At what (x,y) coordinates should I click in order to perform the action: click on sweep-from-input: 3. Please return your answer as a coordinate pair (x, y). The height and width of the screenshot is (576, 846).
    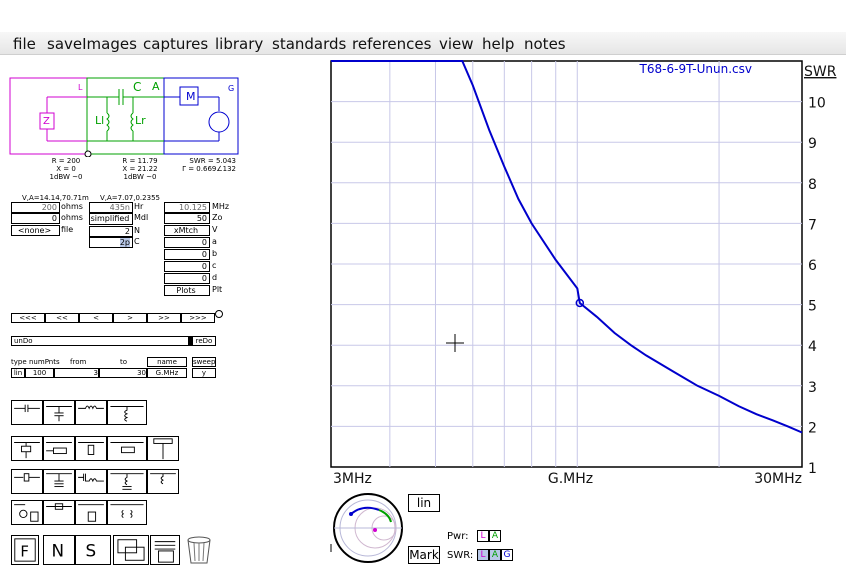
    Looking at the image, I should click on (76, 373).